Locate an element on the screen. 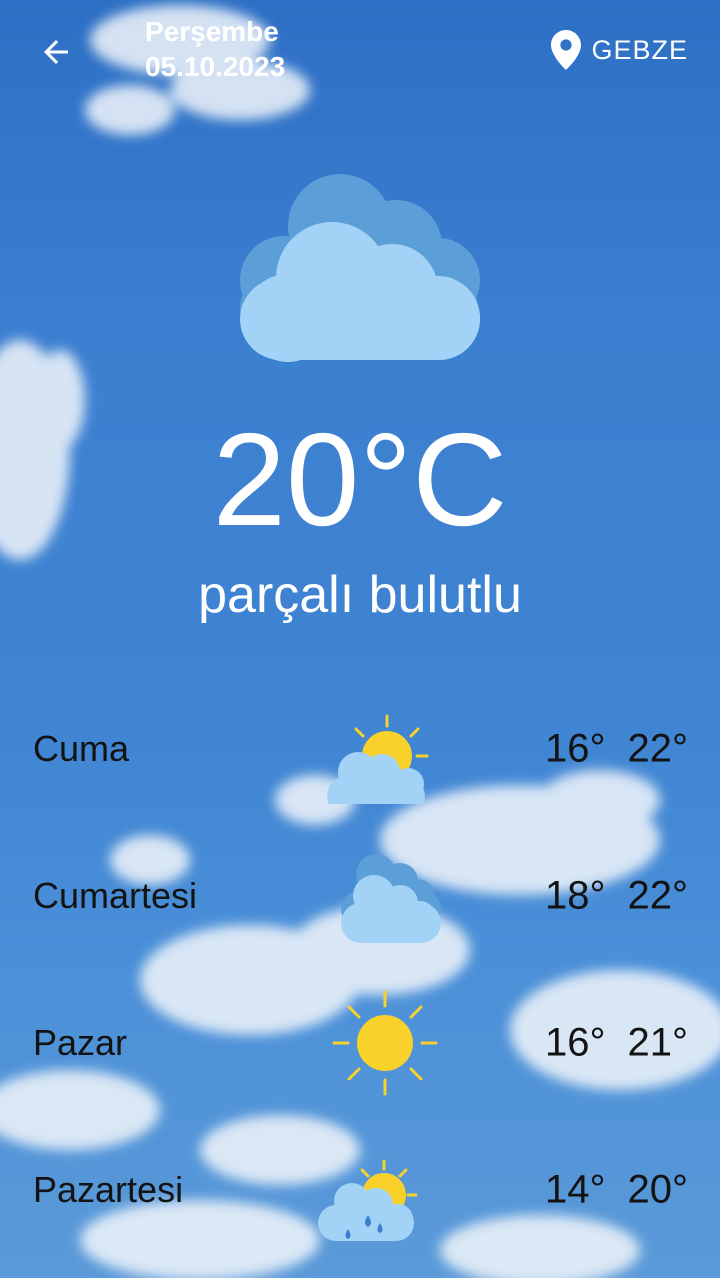 The image size is (720, 1278). map-pin-icon is located at coordinates (566, 50).